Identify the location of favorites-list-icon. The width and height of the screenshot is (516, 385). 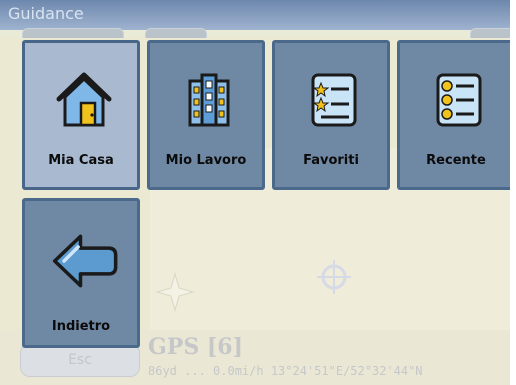
(334, 100).